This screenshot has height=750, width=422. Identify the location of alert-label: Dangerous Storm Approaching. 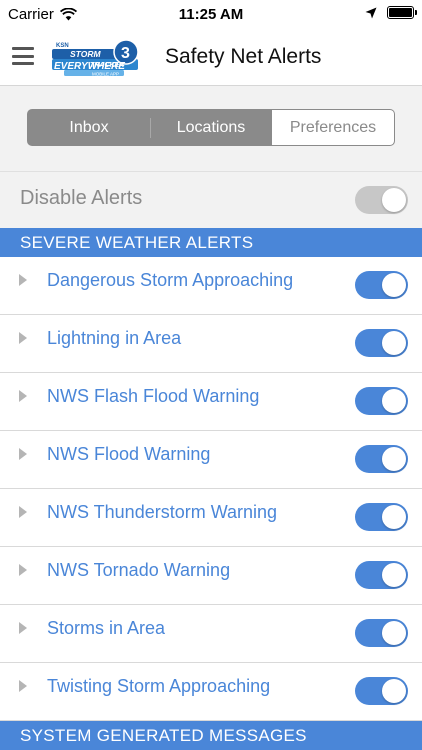
(170, 280).